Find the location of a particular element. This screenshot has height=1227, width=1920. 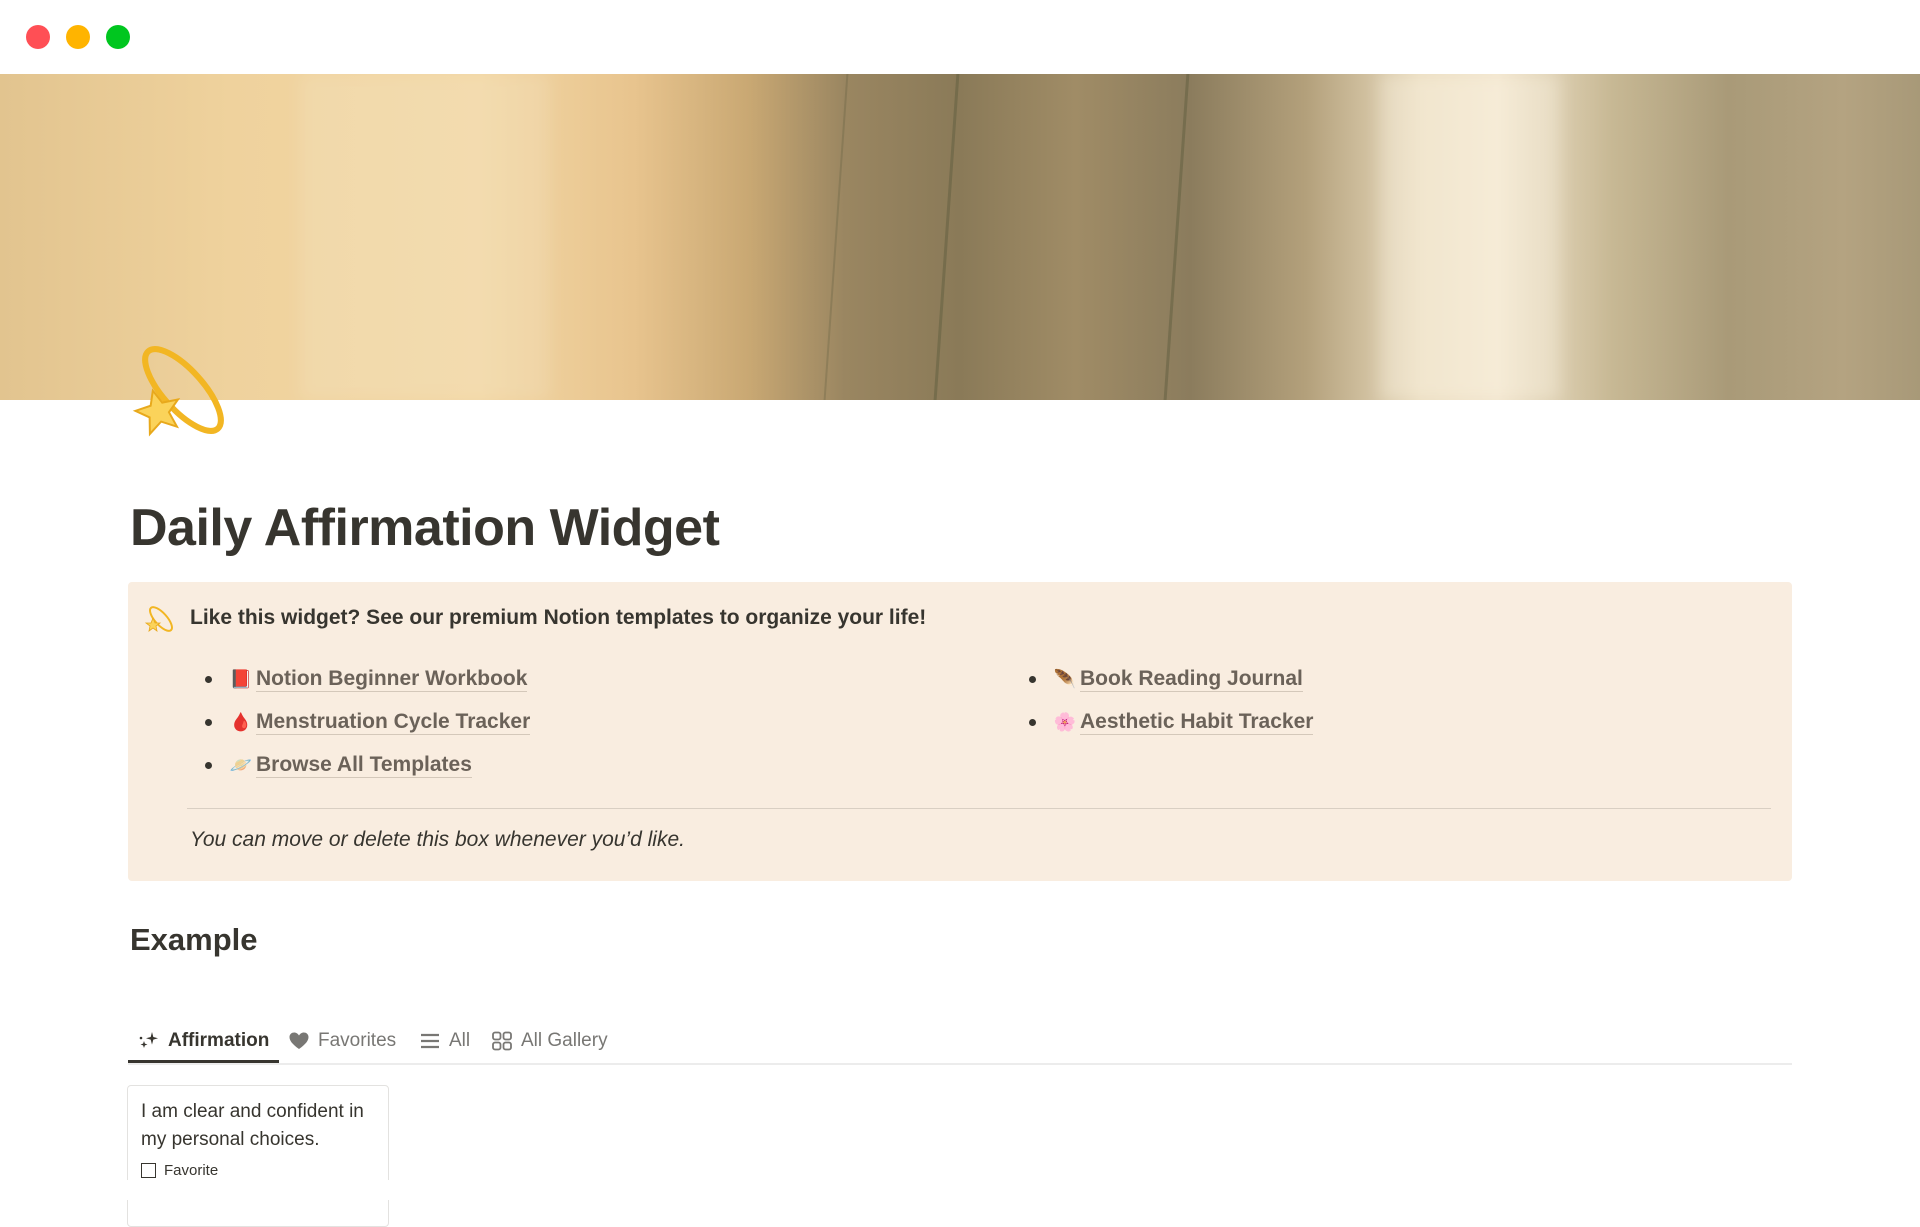

list-item: 🌸 Aesthetic Habit Tracker is located at coordinates (1168, 722).